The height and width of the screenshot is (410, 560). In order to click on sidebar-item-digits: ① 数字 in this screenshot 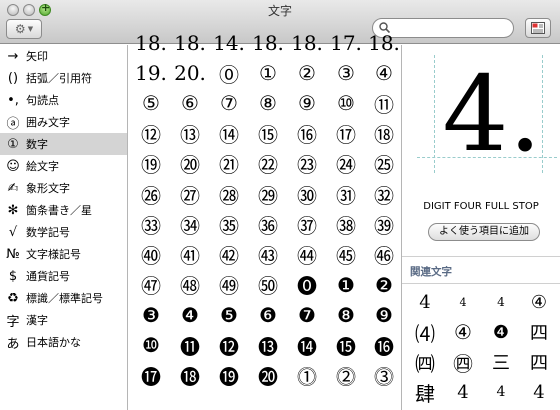, I will do `click(63, 144)`.